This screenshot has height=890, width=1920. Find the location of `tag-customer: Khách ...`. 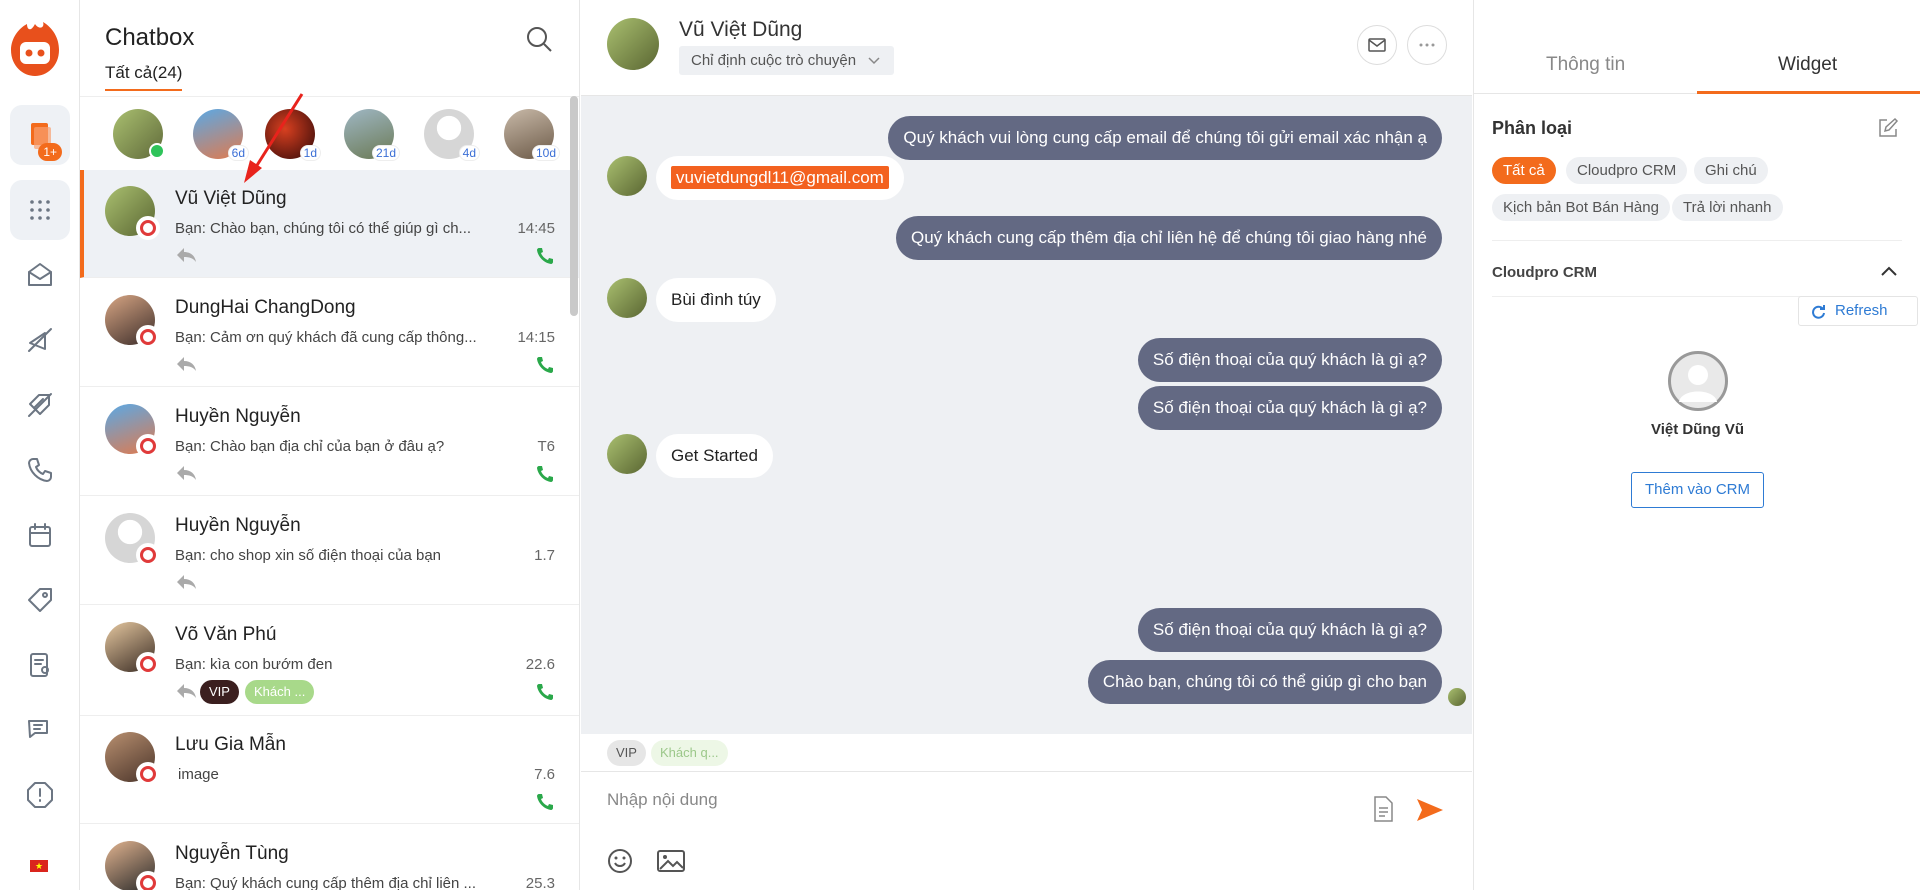

tag-customer: Khách ... is located at coordinates (280, 692).